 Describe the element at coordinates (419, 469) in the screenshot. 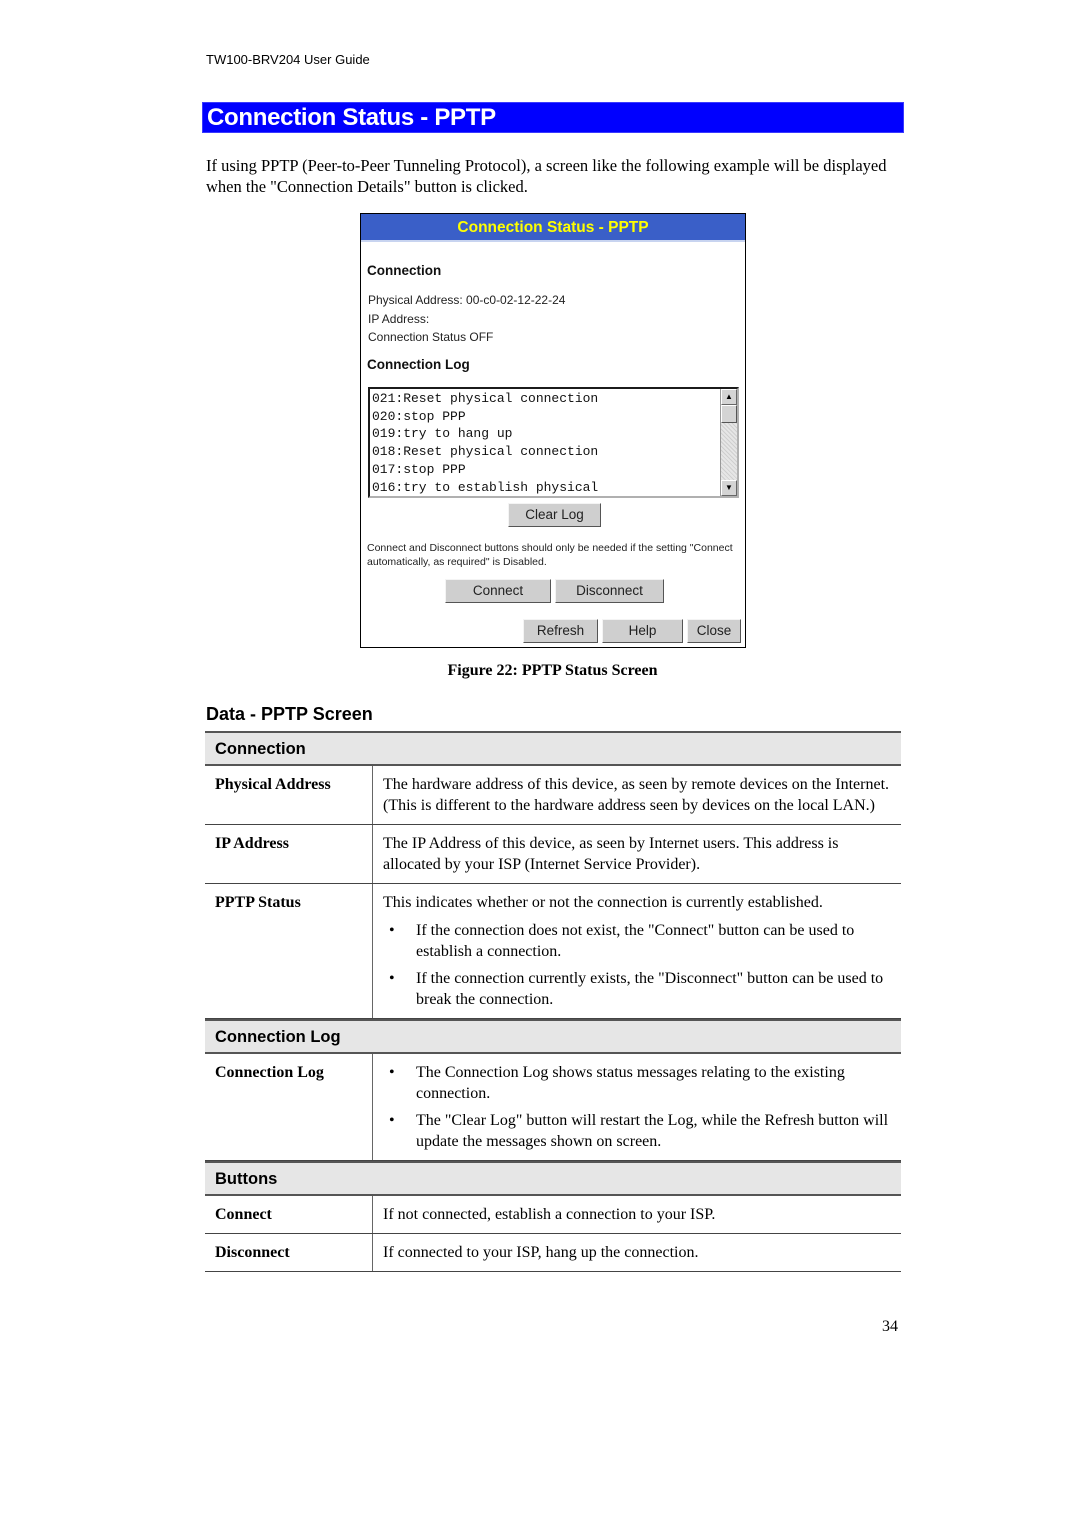

I see `log-line: 017:stop PPP` at that location.